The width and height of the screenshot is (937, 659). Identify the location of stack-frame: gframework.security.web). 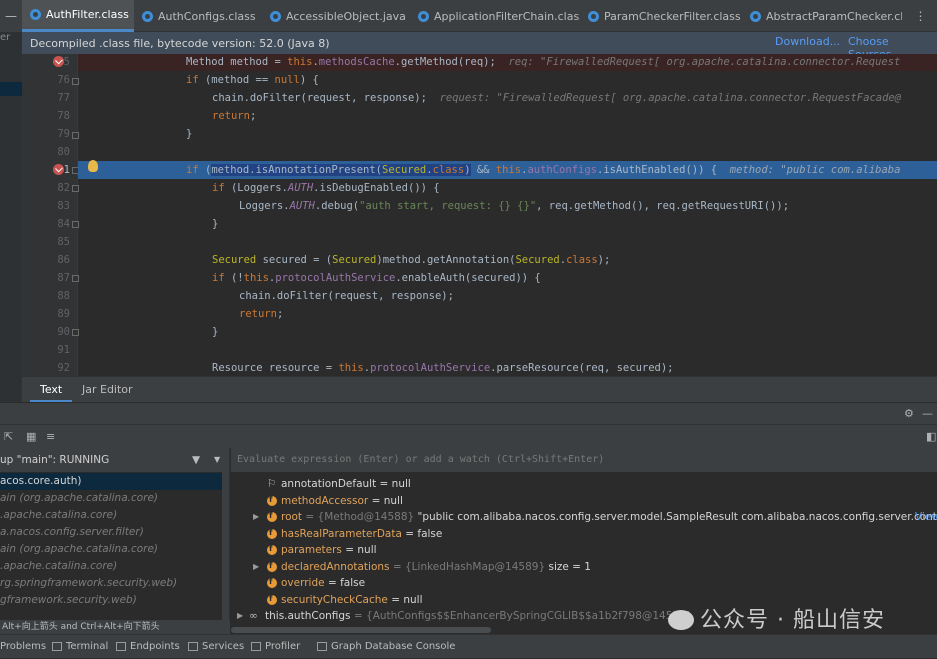
(111, 600).